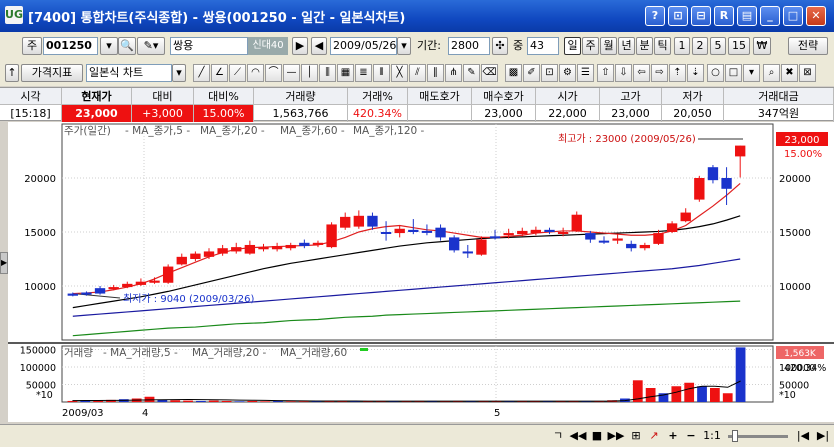 This screenshot has width=834, height=447. I want to click on y-tick-label-right: 20000, so click(795, 179).